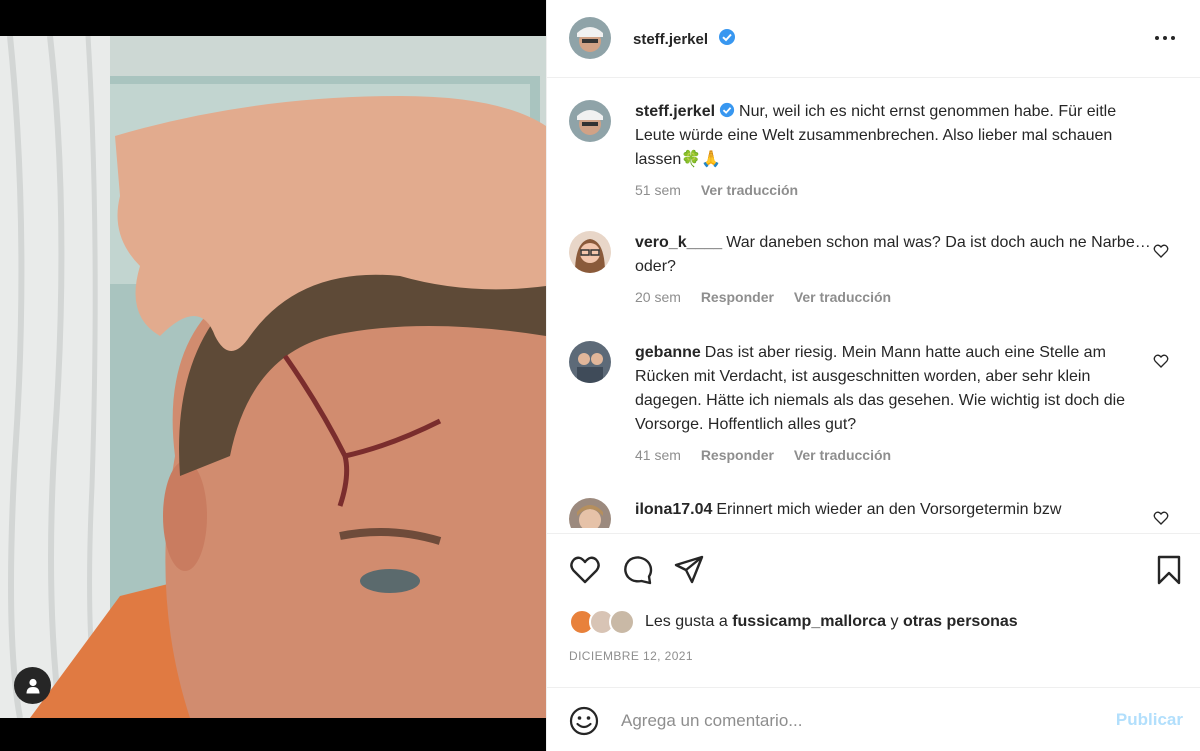 This screenshot has width=1200, height=751. I want to click on add-comment-input, so click(856, 721).